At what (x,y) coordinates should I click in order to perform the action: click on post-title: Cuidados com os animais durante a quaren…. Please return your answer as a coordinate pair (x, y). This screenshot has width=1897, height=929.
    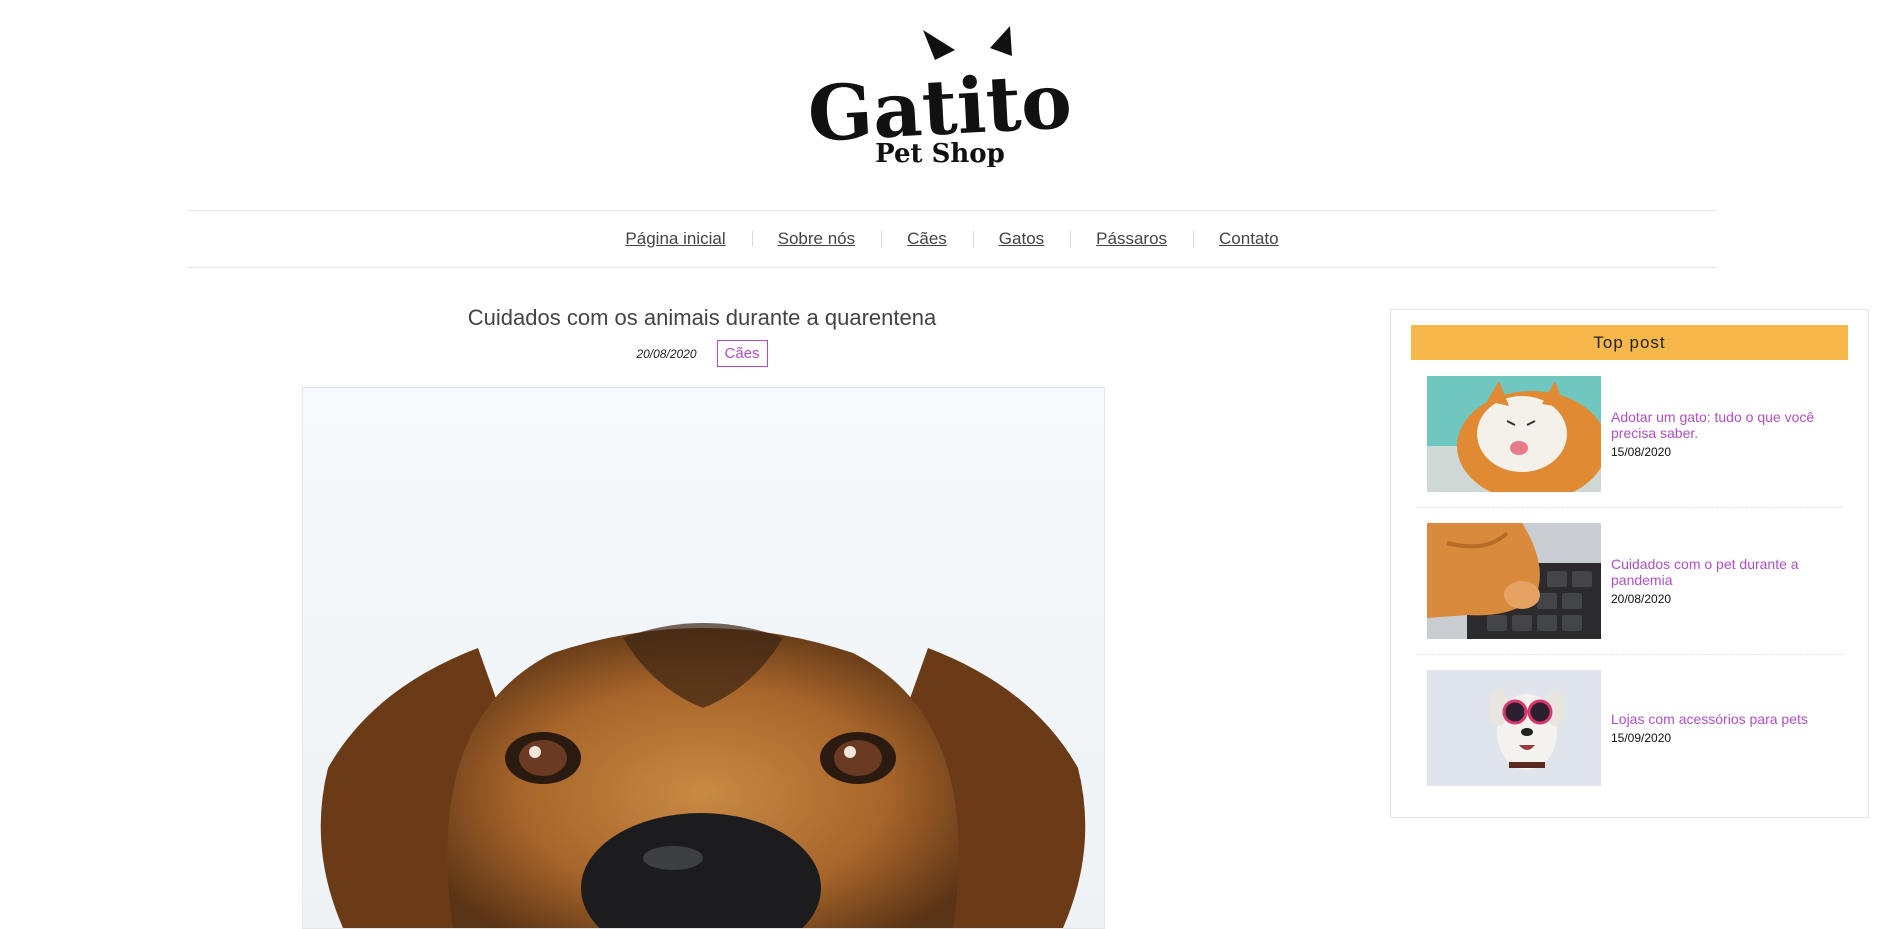
    Looking at the image, I should click on (702, 317).